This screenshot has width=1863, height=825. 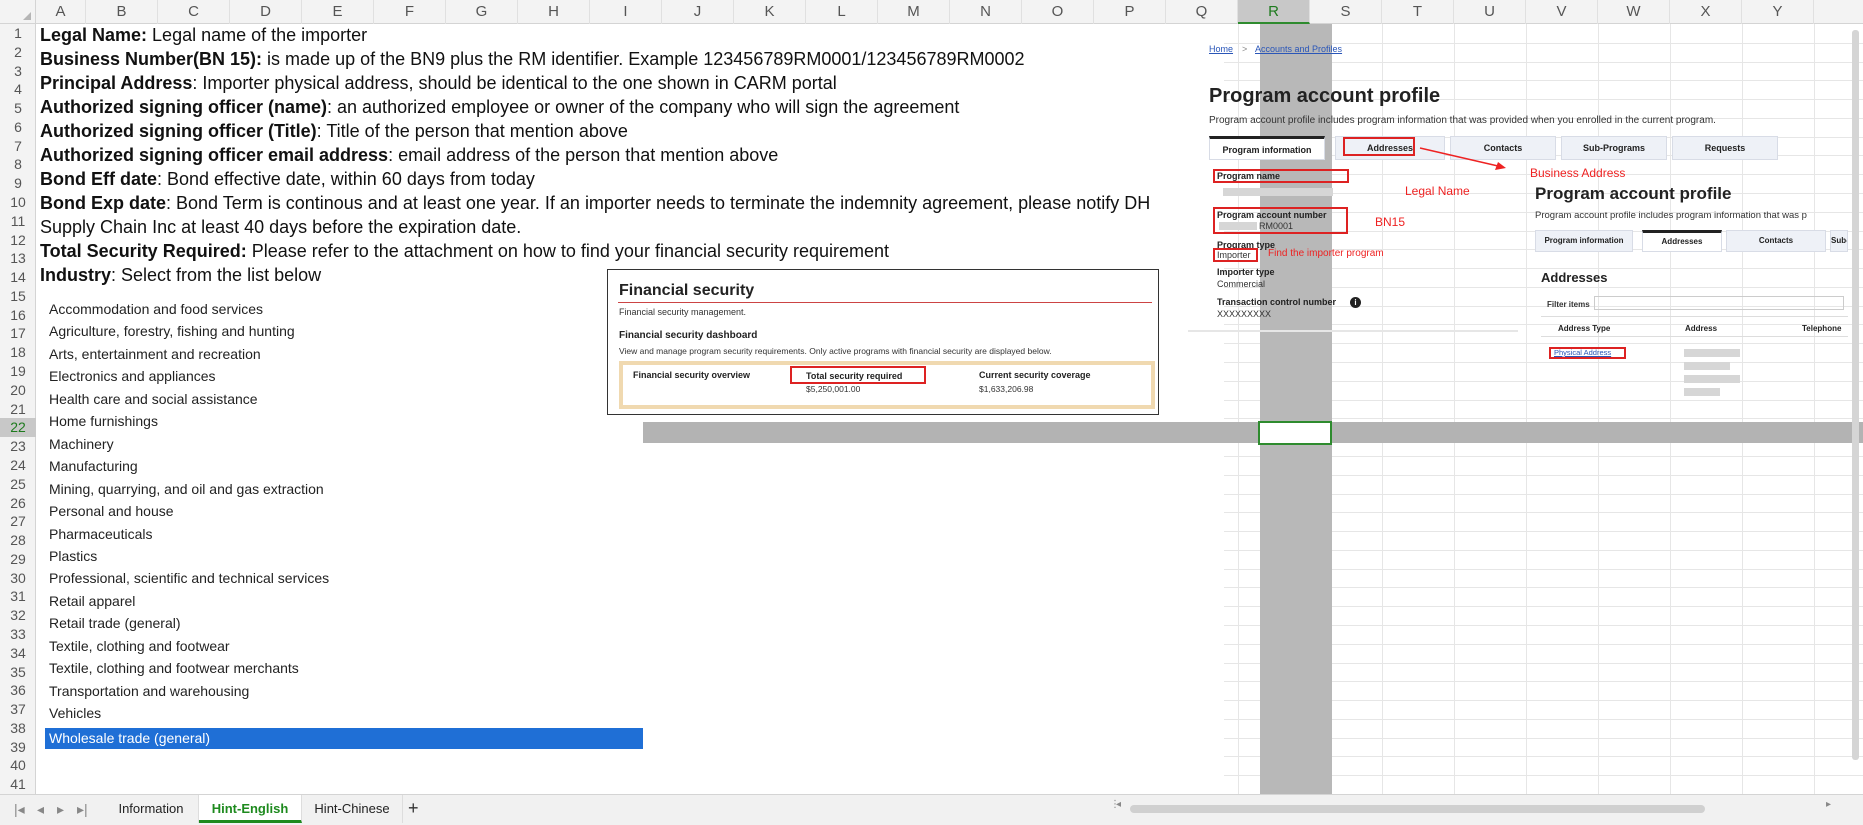 What do you see at coordinates (482, 12) in the screenshot?
I see `column-header-g: G` at bounding box center [482, 12].